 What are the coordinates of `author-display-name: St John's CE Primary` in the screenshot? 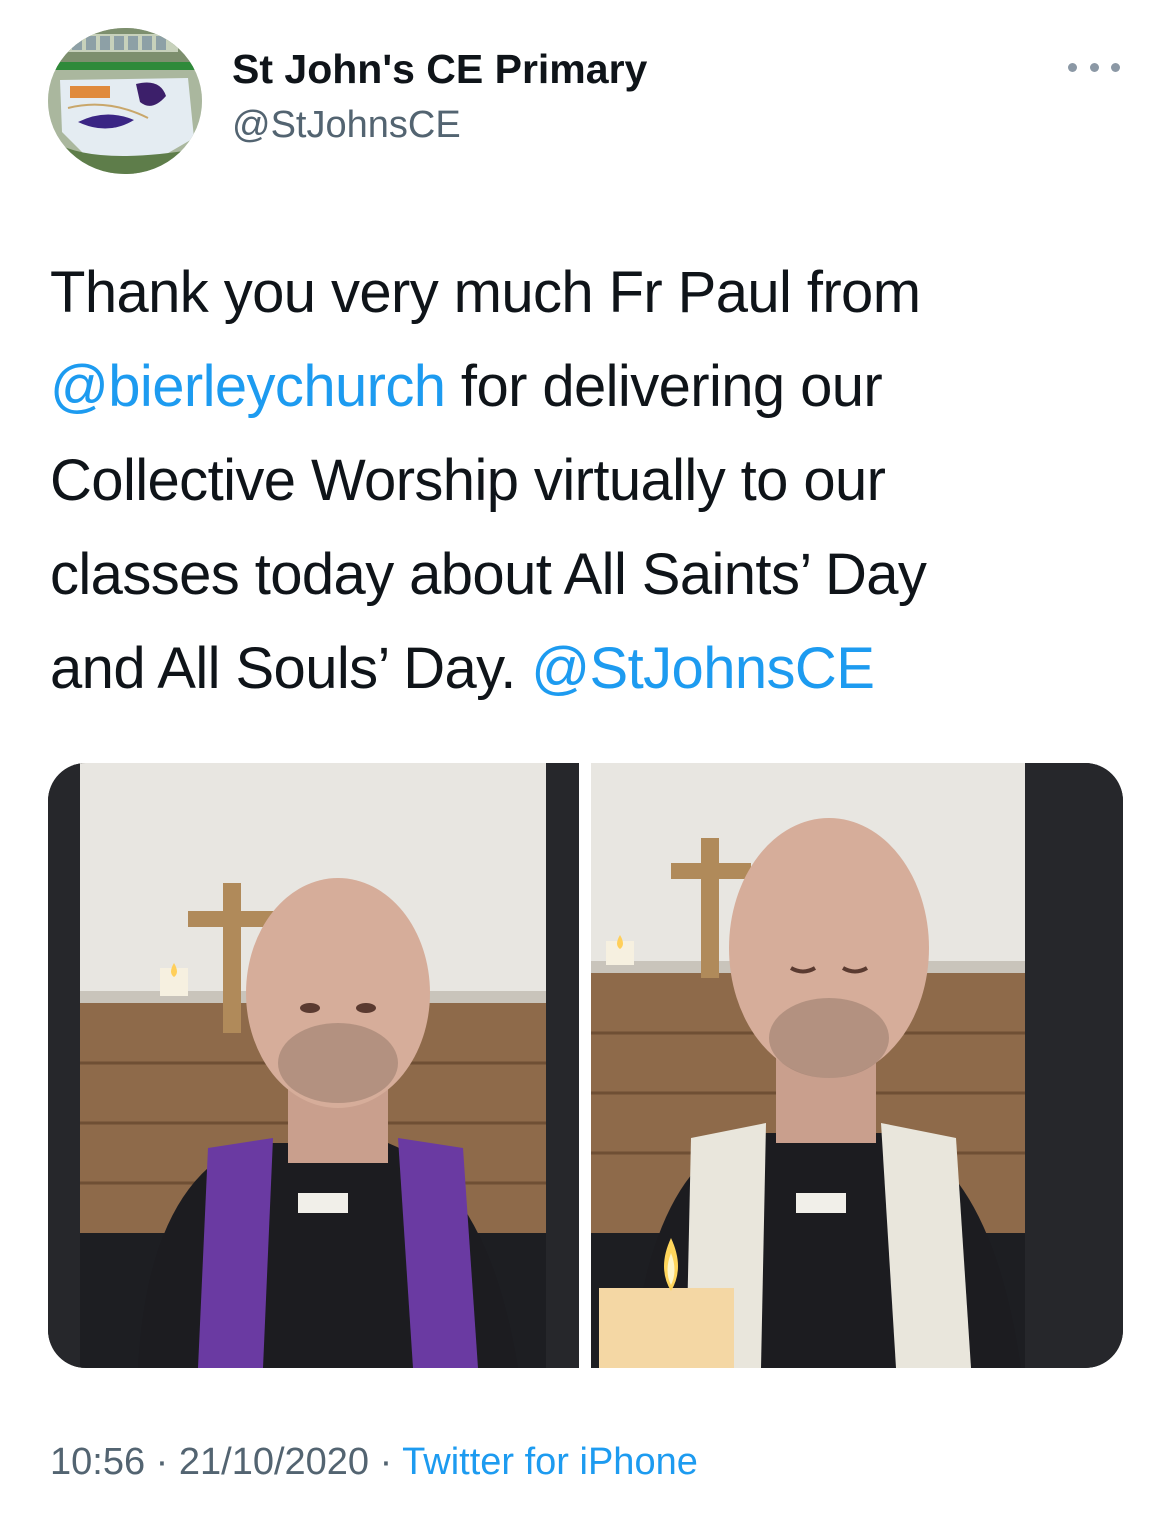 It's located at (439, 69).